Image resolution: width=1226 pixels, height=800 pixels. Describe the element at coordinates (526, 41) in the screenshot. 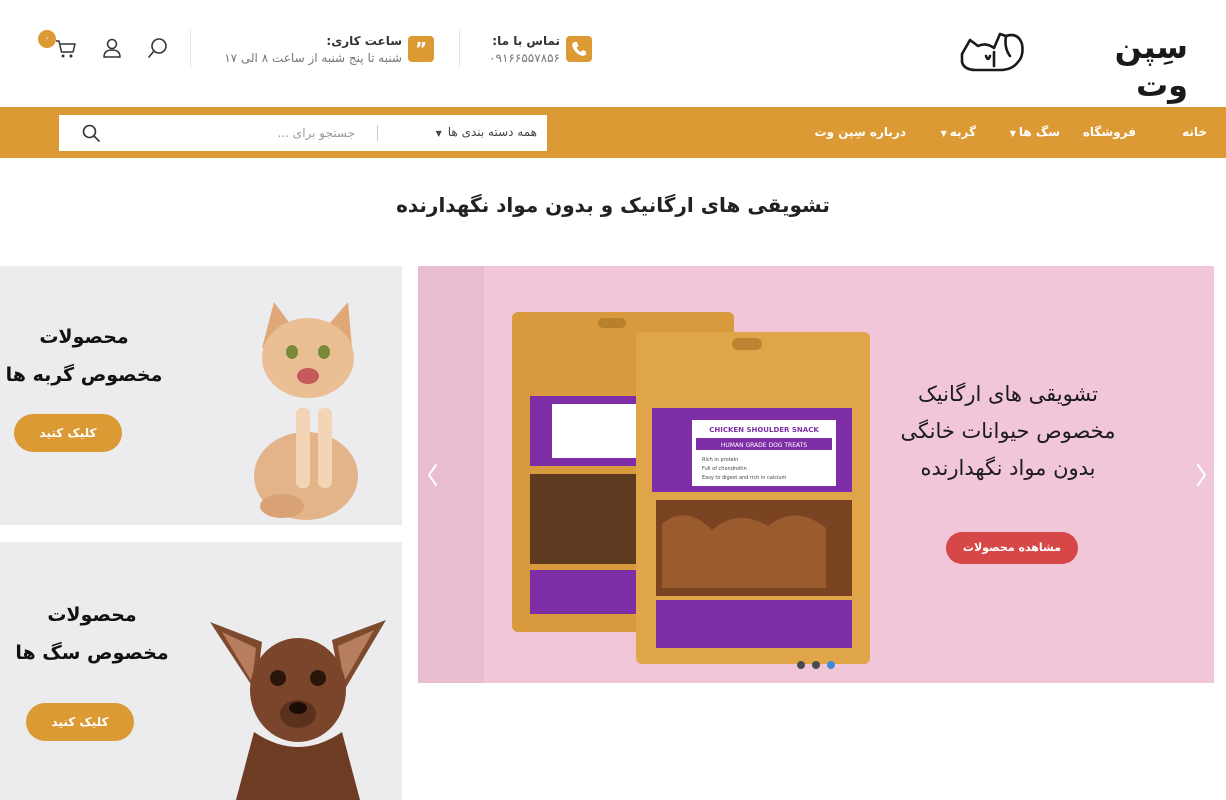

I see `contact-title: تماس با ما:` at that location.